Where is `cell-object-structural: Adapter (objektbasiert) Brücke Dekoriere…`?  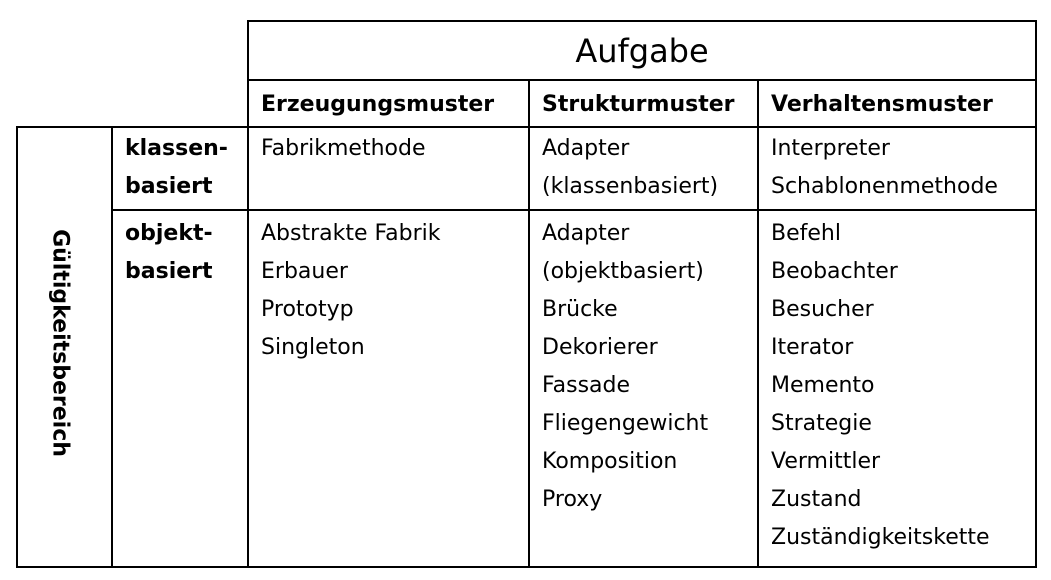
cell-object-structural: Adapter (objektbasiert) Brücke Dekoriere… is located at coordinates (643, 367).